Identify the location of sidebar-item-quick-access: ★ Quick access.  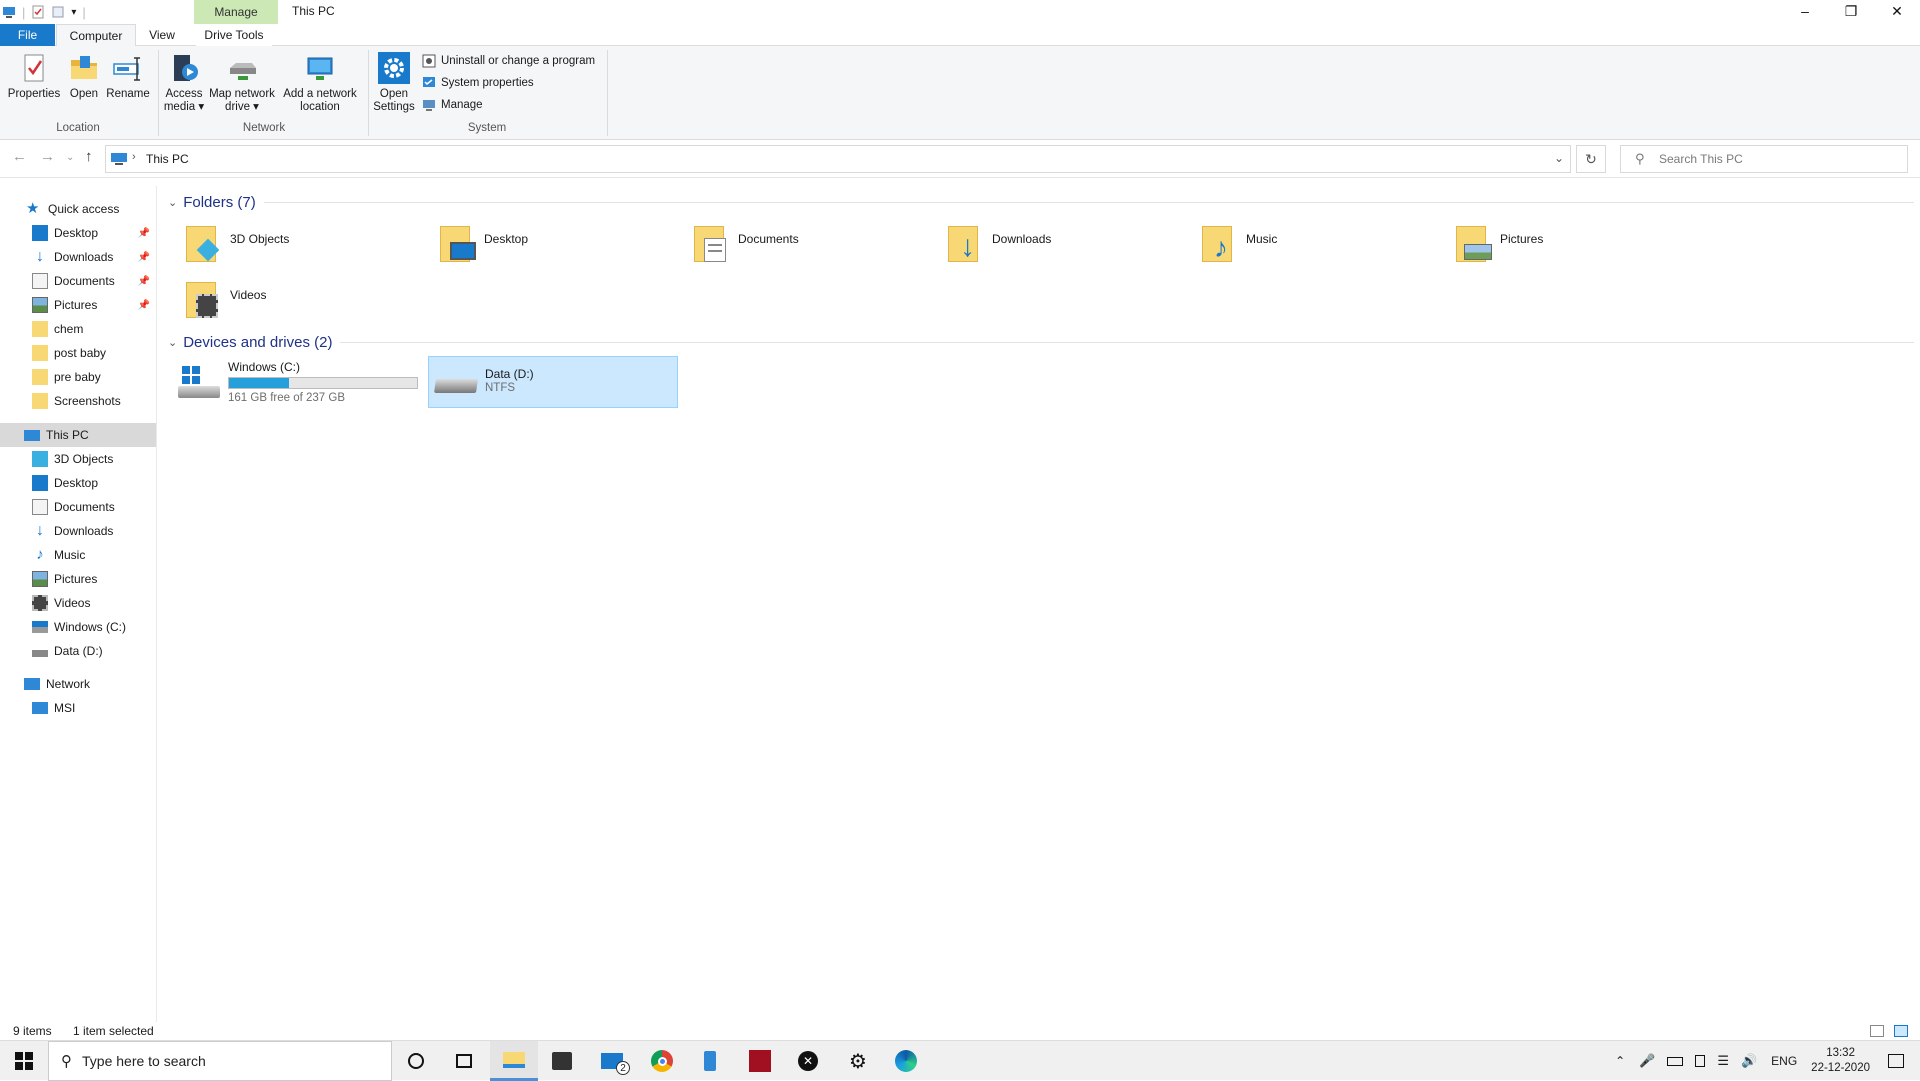
(78, 209).